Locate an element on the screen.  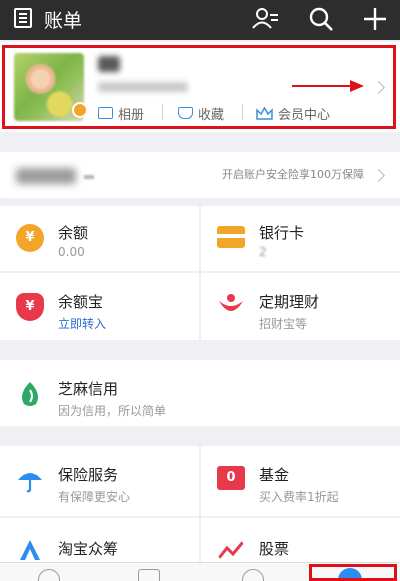
yuebao-transfer-link: 立即转入 is located at coordinates (82, 323).